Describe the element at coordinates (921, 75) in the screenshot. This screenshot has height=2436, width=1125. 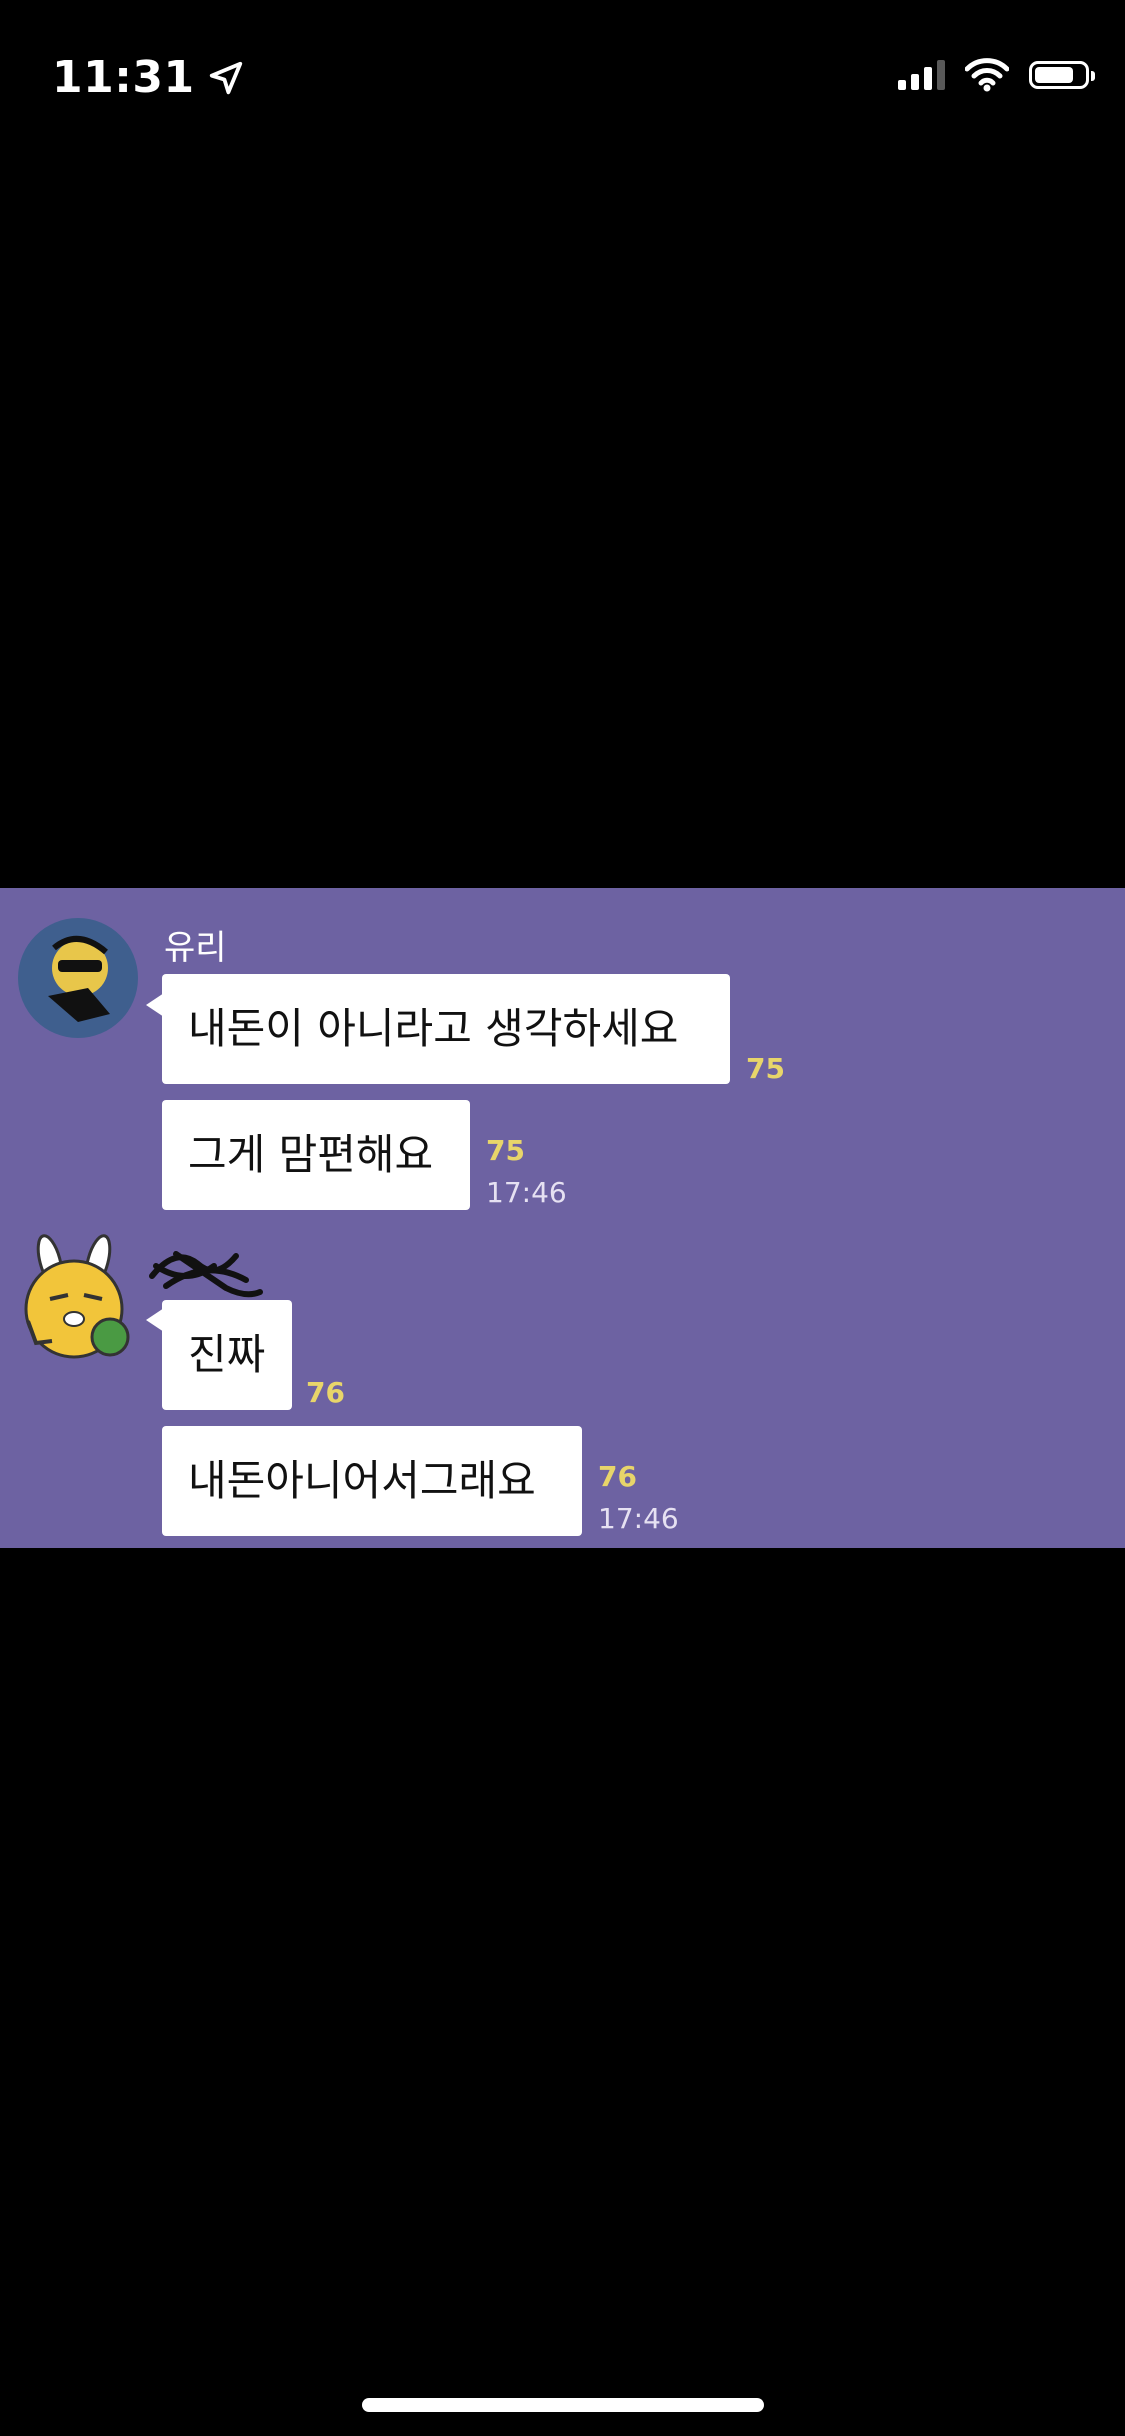
I see `cellular-signal-icon` at that location.